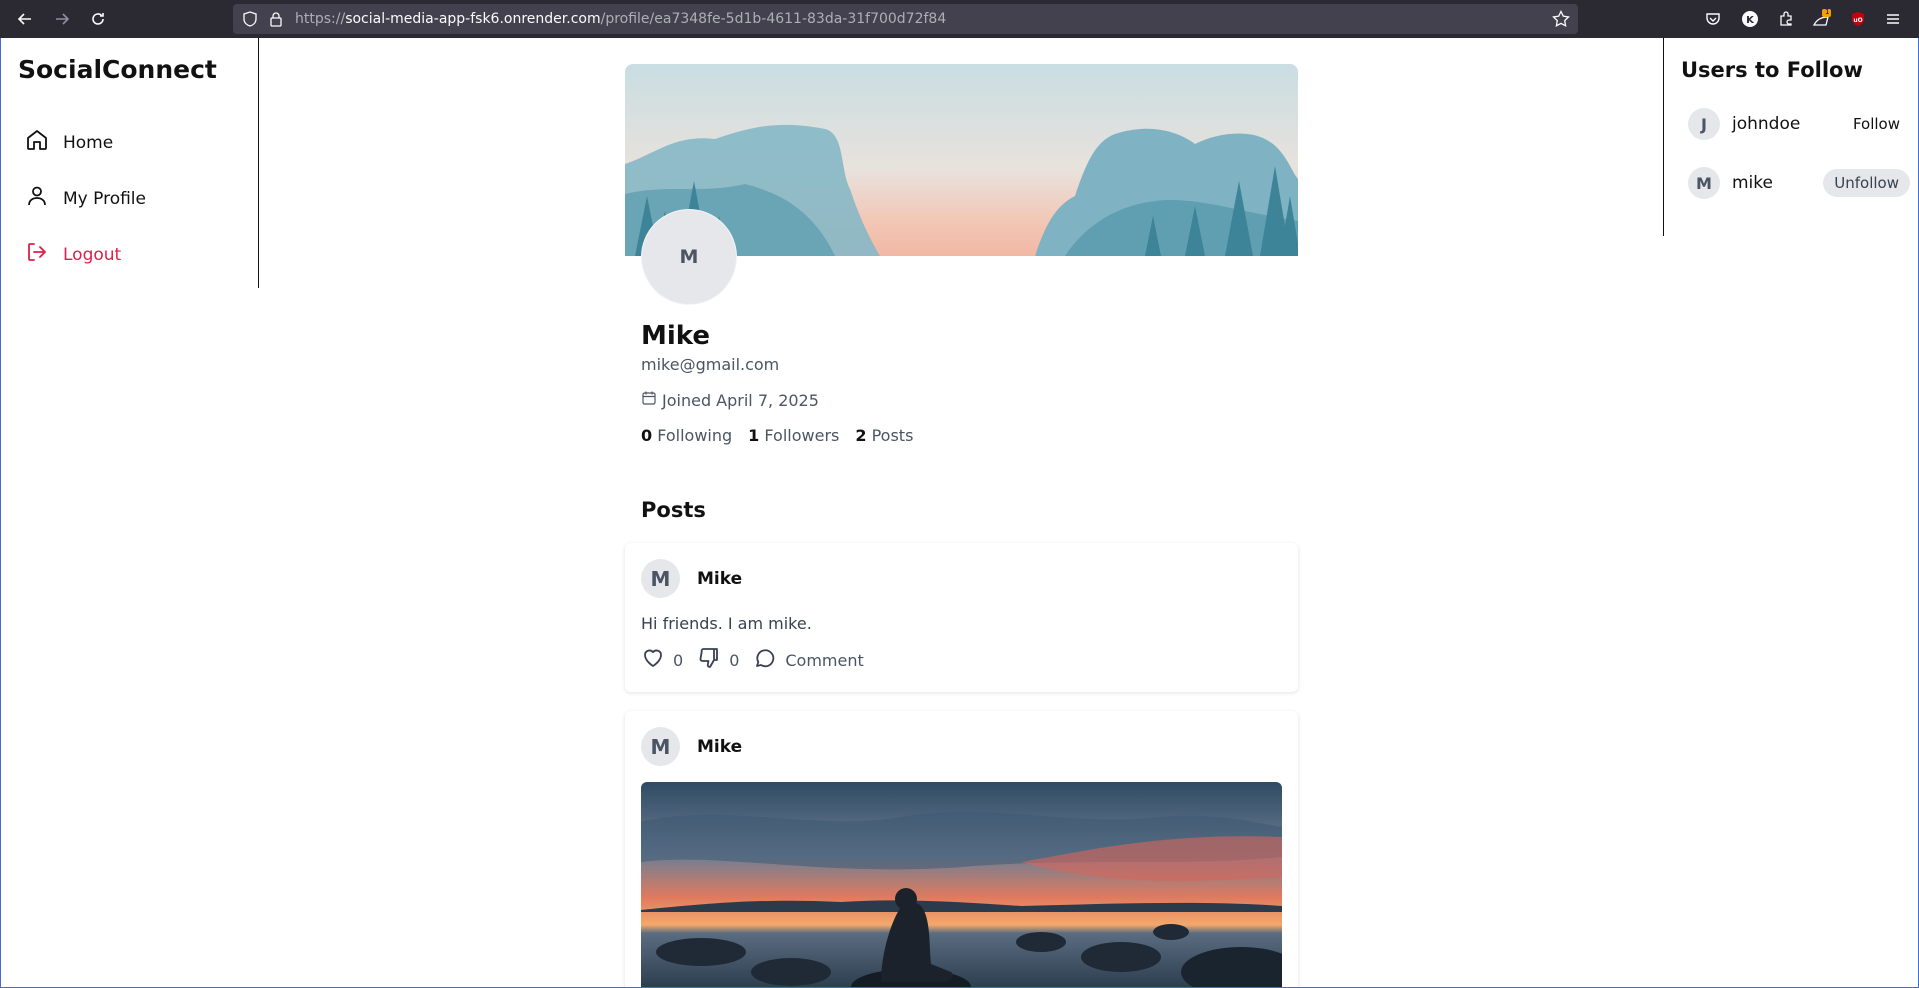  Describe the element at coordinates (117, 69) in the screenshot. I see `brand-title: SocialConnect` at that location.